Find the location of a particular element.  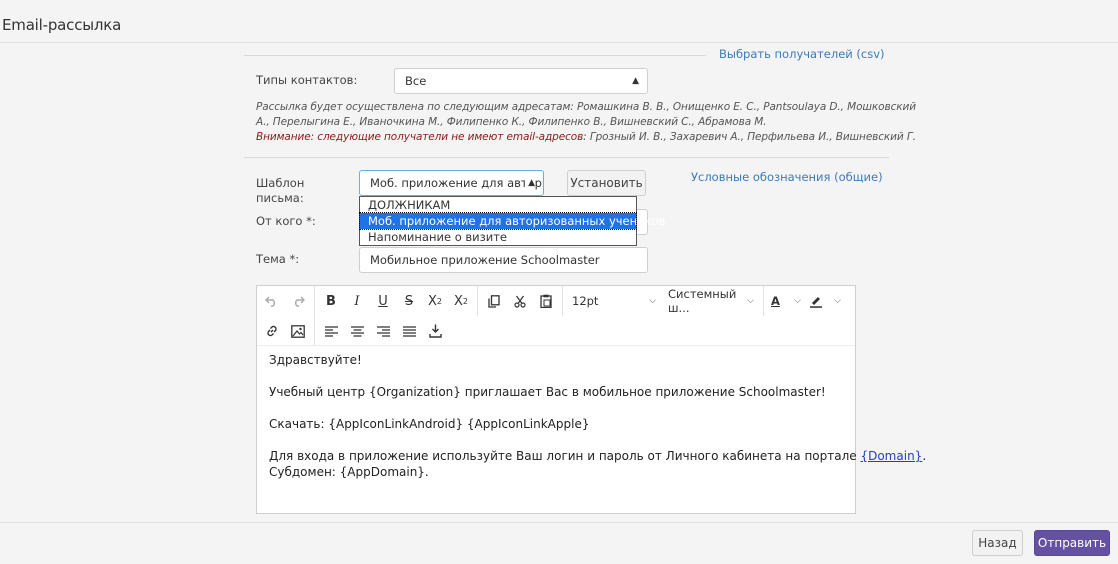

italic-icon: I is located at coordinates (357, 301).